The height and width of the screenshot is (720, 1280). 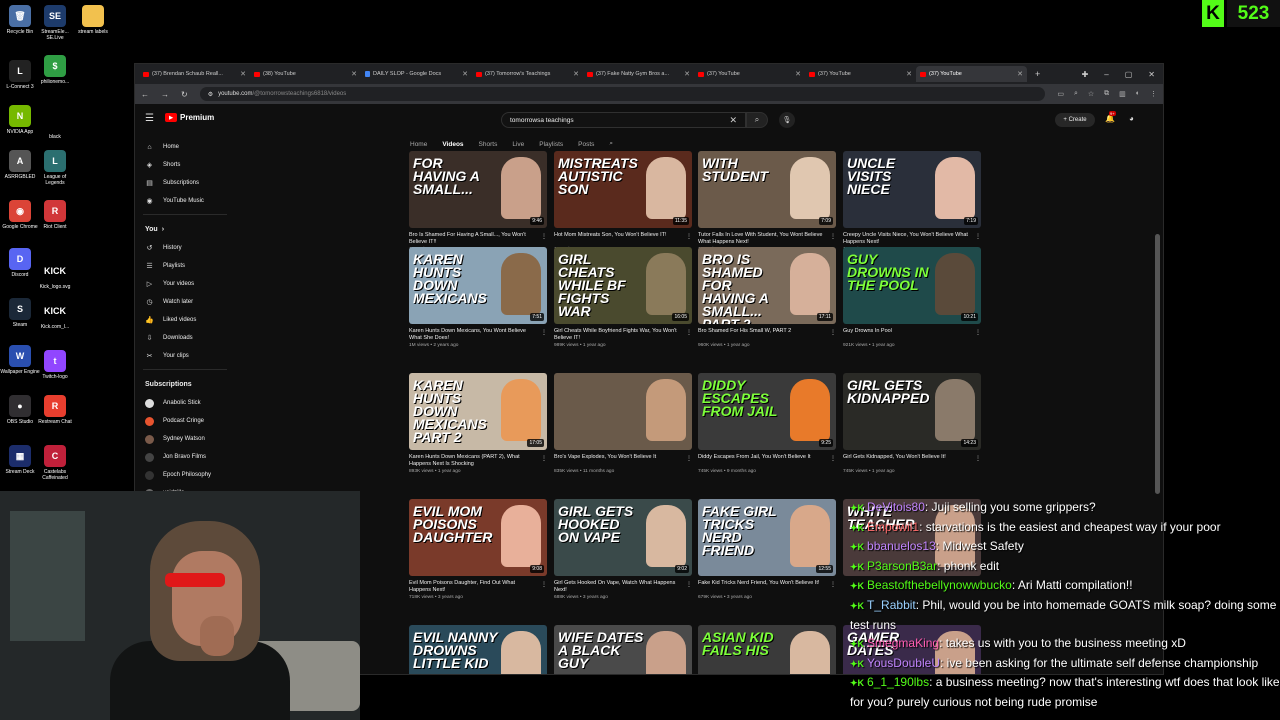 I want to click on sidebar-you-header: You ›, so click(x=185, y=229).